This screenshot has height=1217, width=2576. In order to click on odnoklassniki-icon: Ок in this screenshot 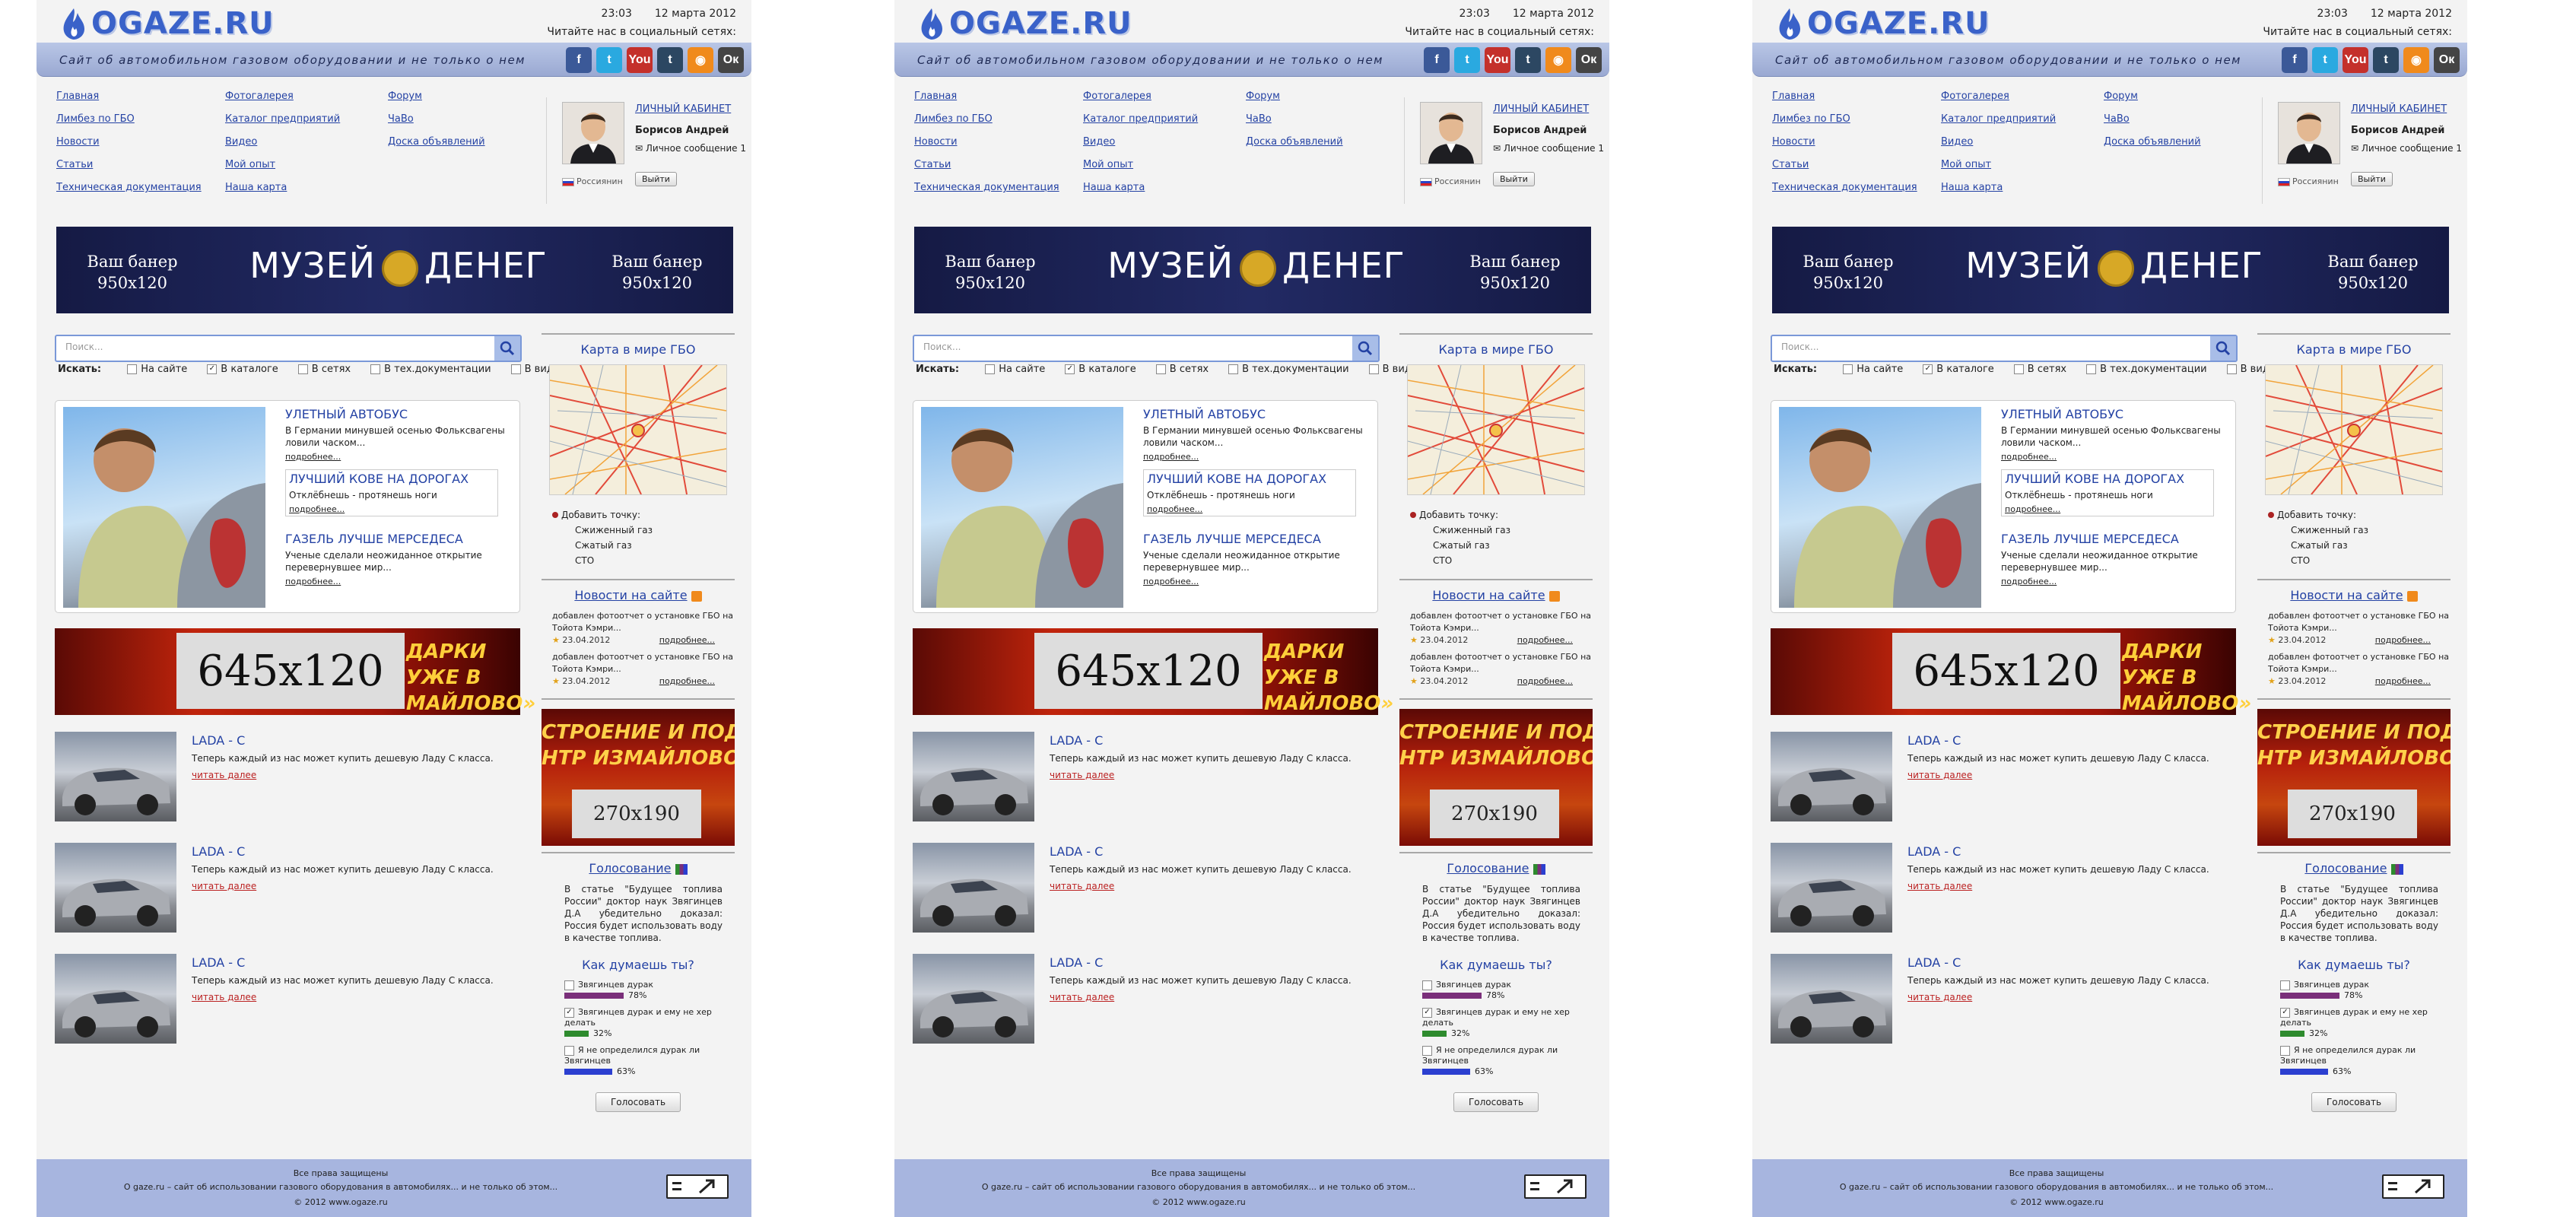, I will do `click(2447, 60)`.